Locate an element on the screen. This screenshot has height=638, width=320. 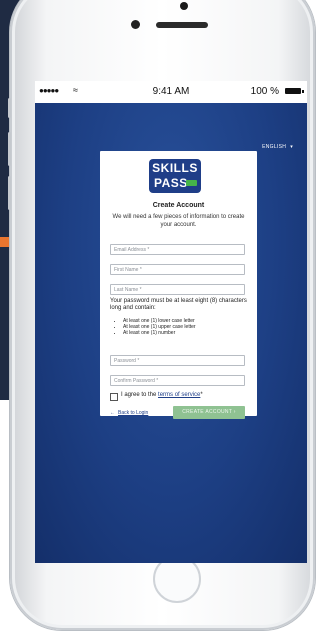
terms-agreement: I agree to the terms of service* is located at coordinates (162, 395).